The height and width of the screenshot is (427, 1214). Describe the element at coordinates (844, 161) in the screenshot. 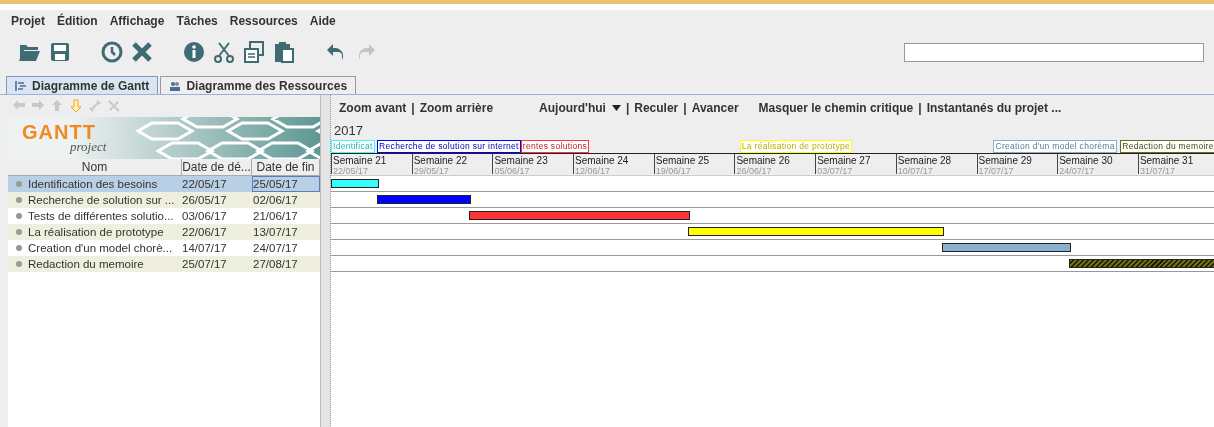

I see `week-label: Semaine 27` at that location.